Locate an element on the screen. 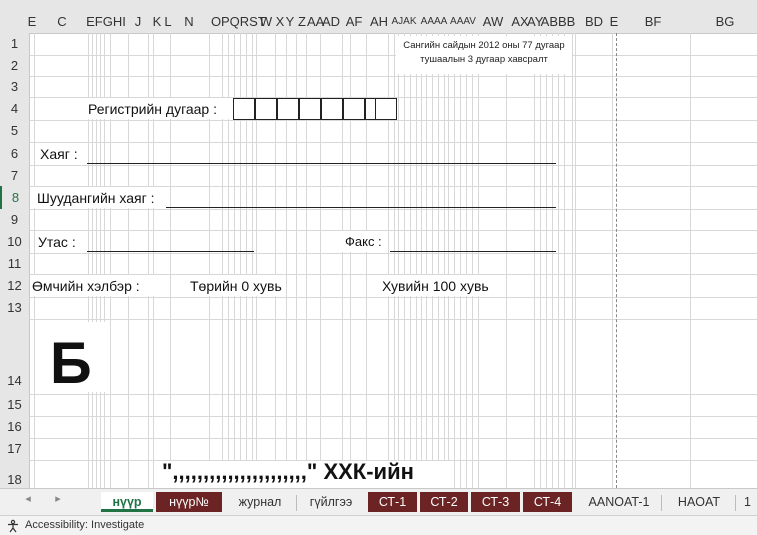 This screenshot has height=535, width=757. column-header: BG is located at coordinates (725, 22).